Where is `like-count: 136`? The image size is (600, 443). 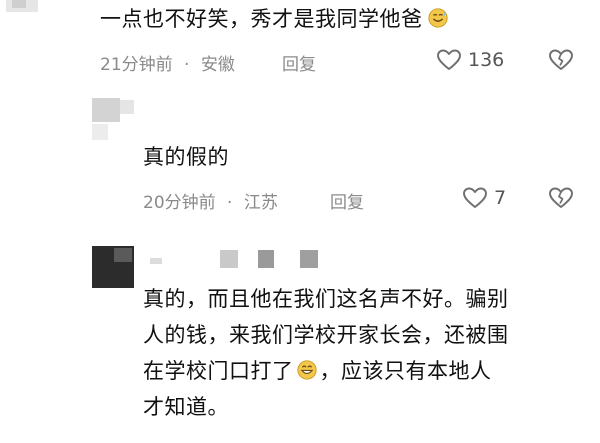
like-count: 136 is located at coordinates (486, 60).